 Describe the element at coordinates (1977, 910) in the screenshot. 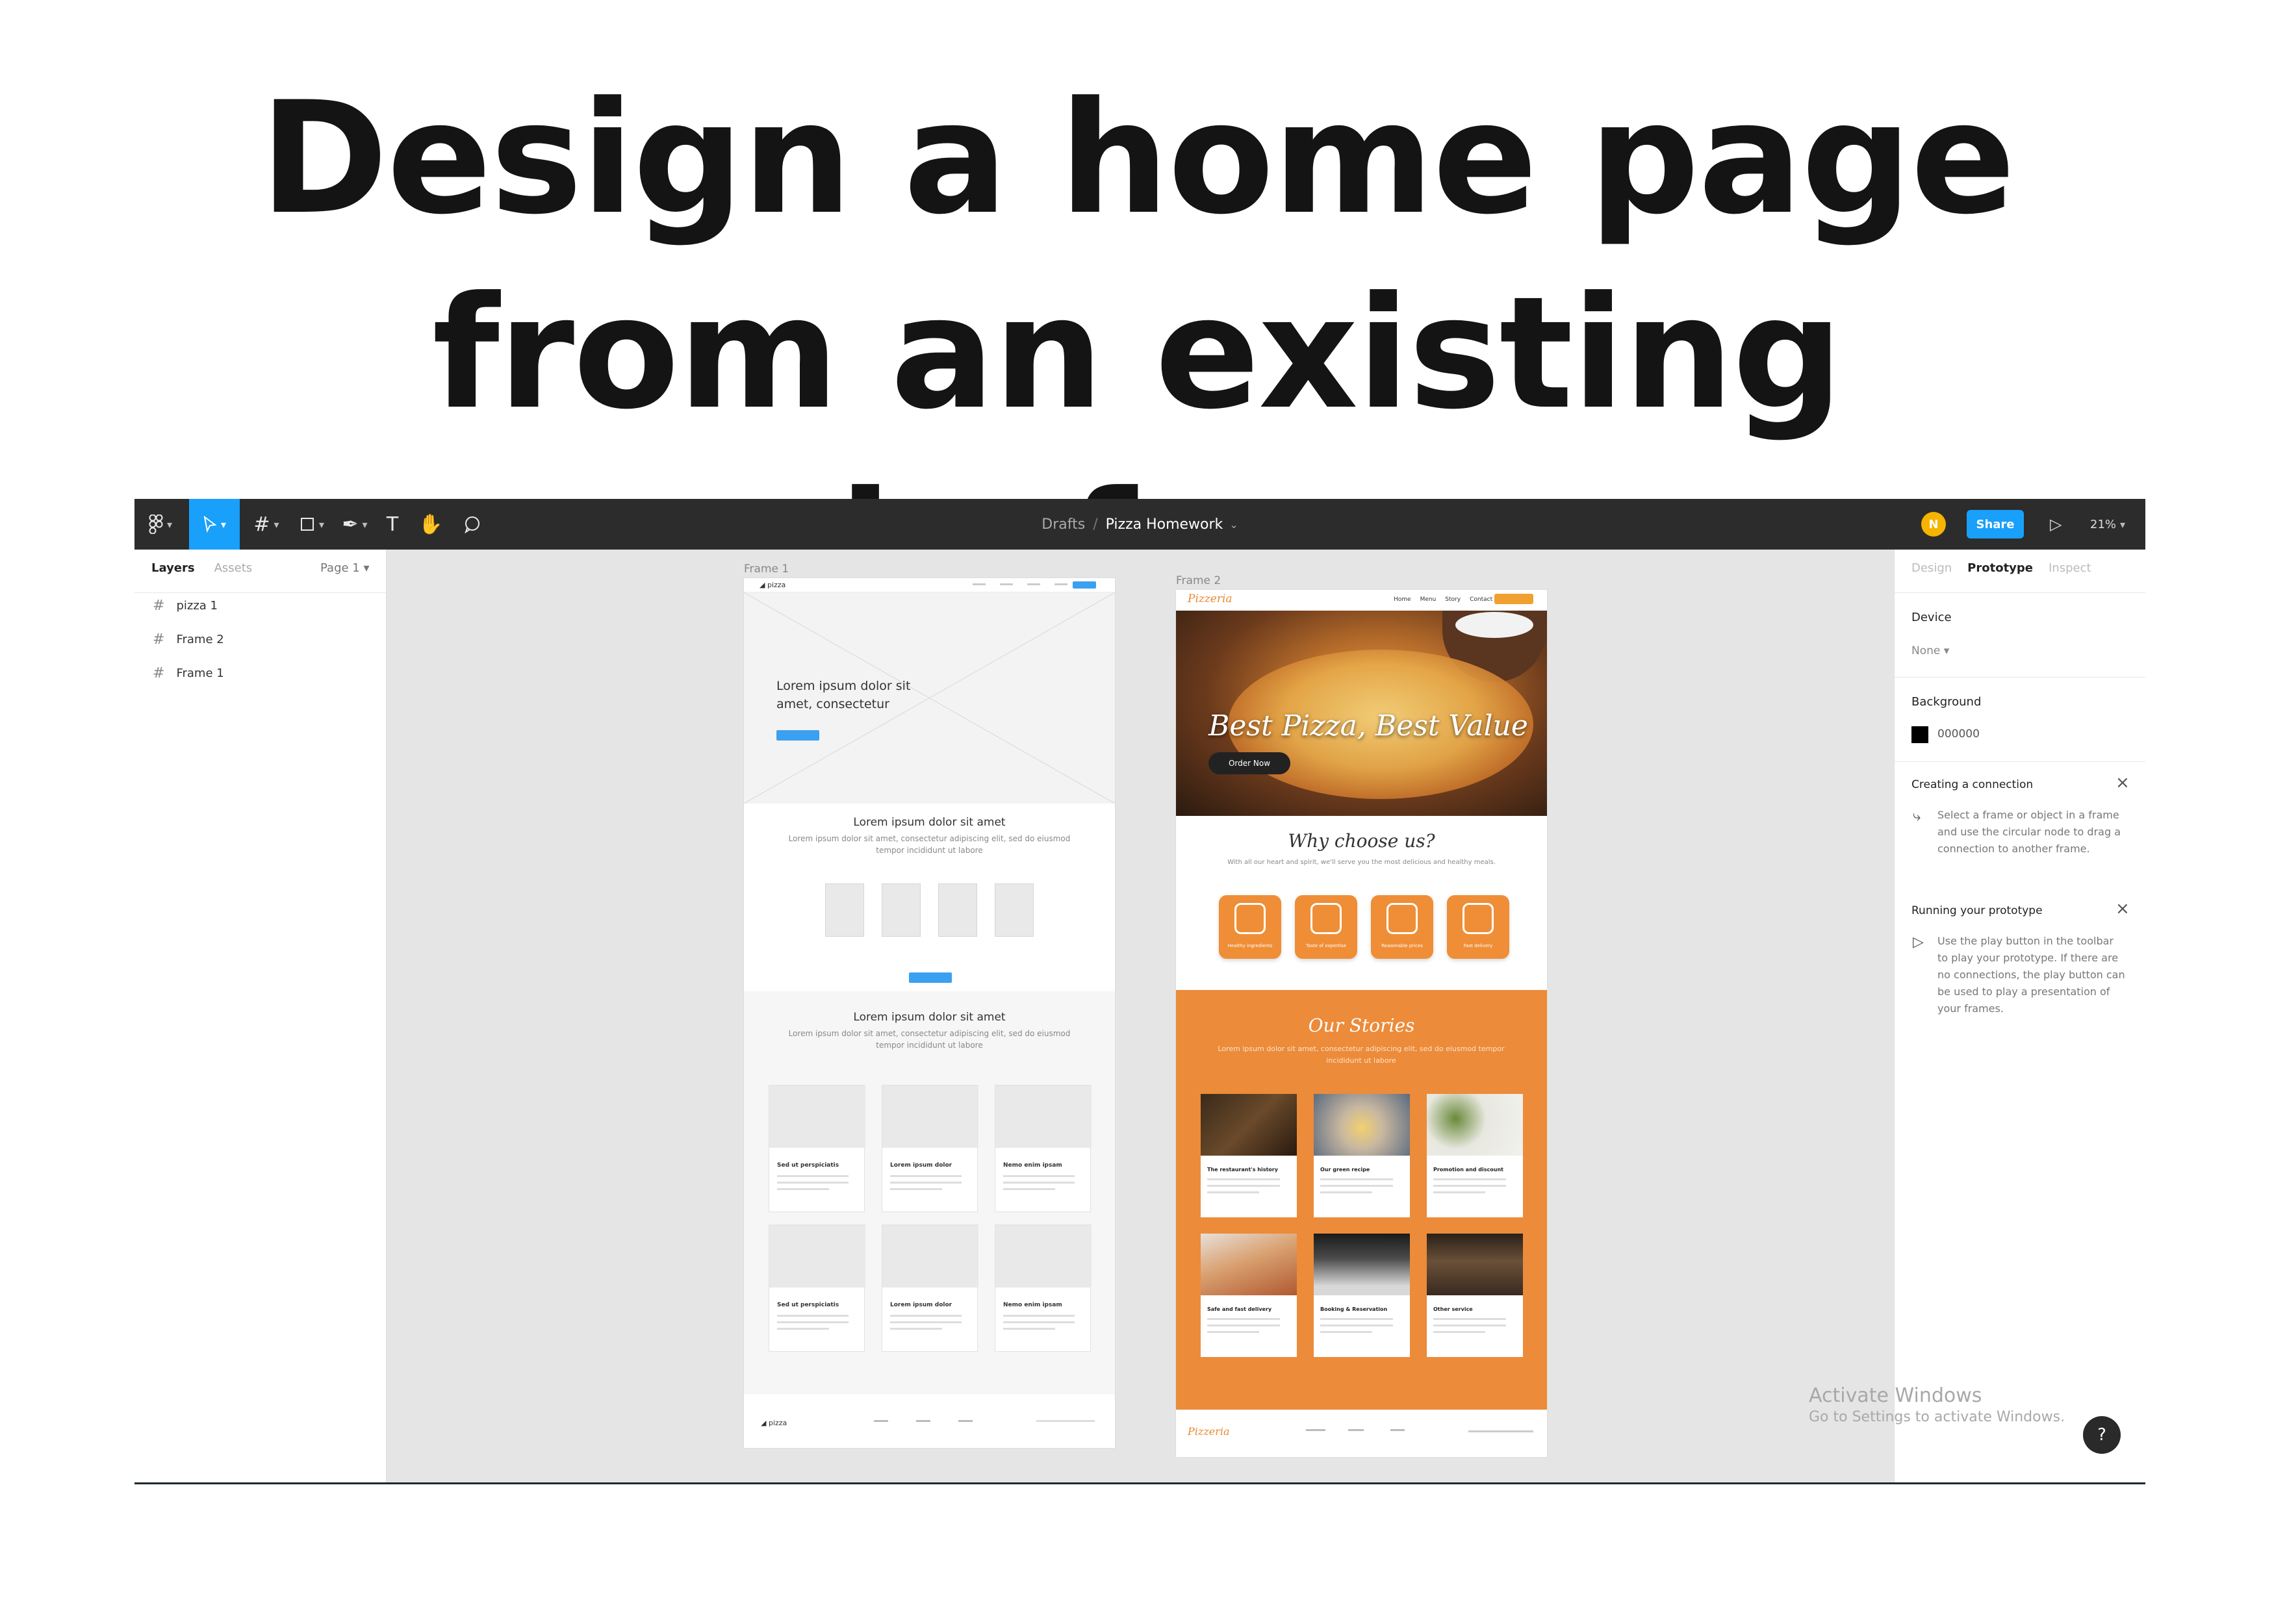

I see `running-title: Running your prototype` at that location.